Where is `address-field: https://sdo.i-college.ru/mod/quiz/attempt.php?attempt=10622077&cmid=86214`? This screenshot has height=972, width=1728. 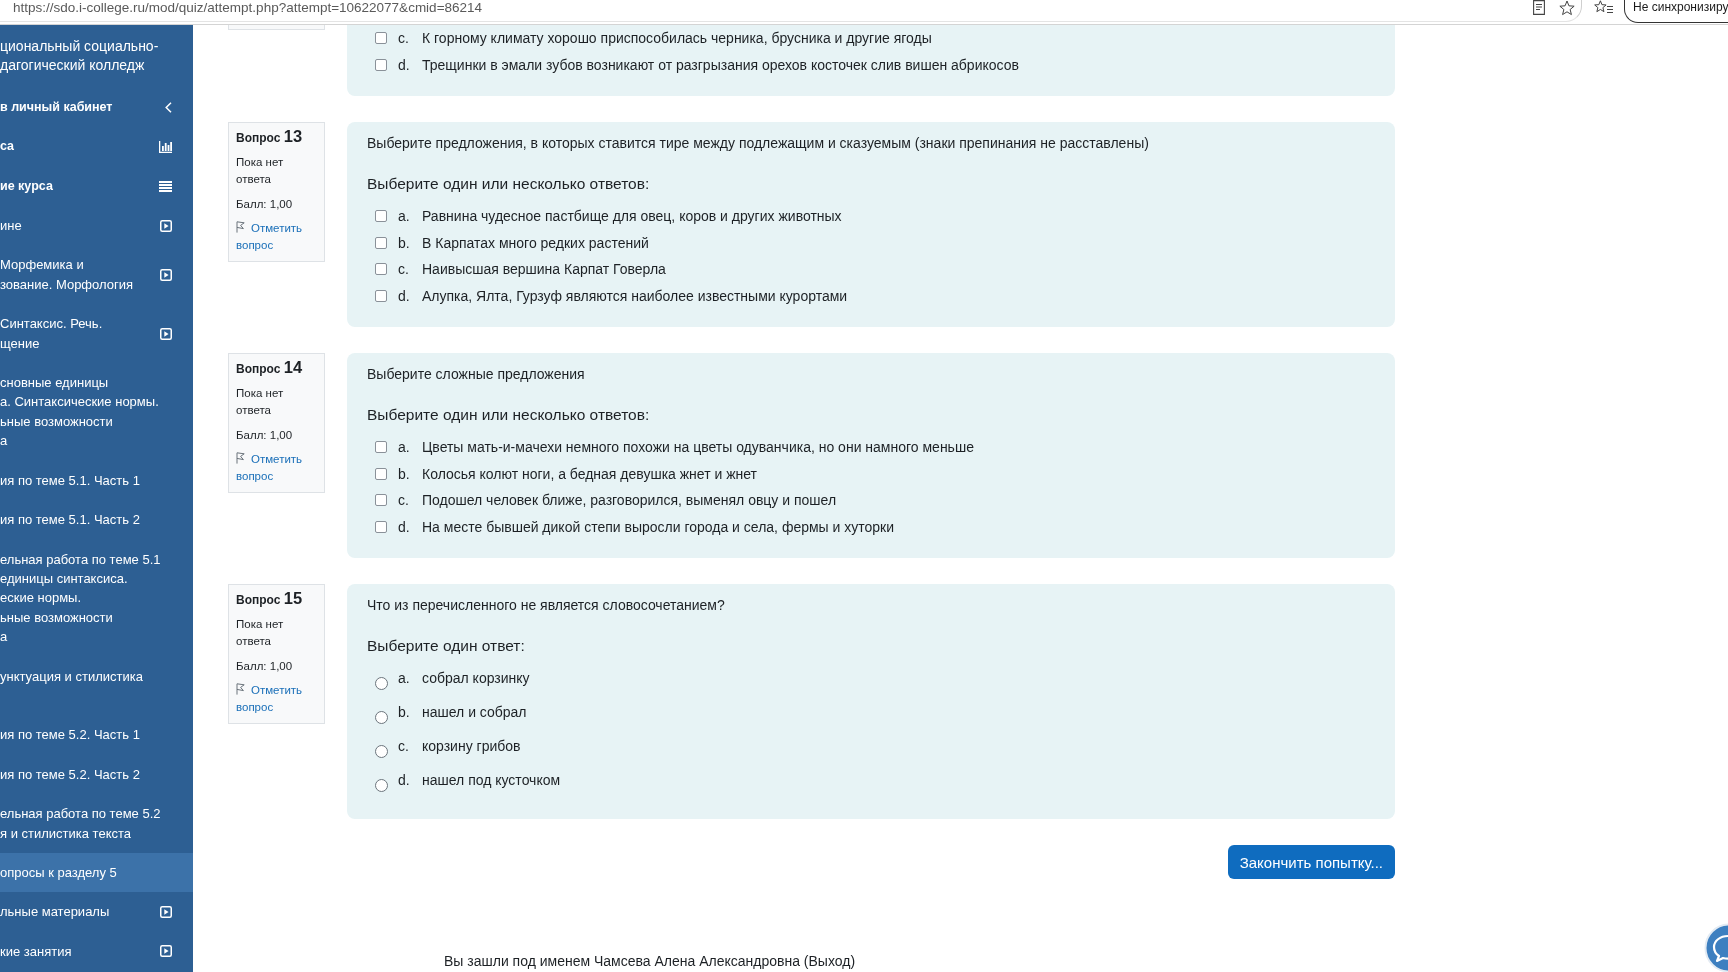
address-field: https://sdo.i-college.ru/mod/quiz/attempt.php?attempt=10622077&cmid=86214 is located at coordinates (791, 11).